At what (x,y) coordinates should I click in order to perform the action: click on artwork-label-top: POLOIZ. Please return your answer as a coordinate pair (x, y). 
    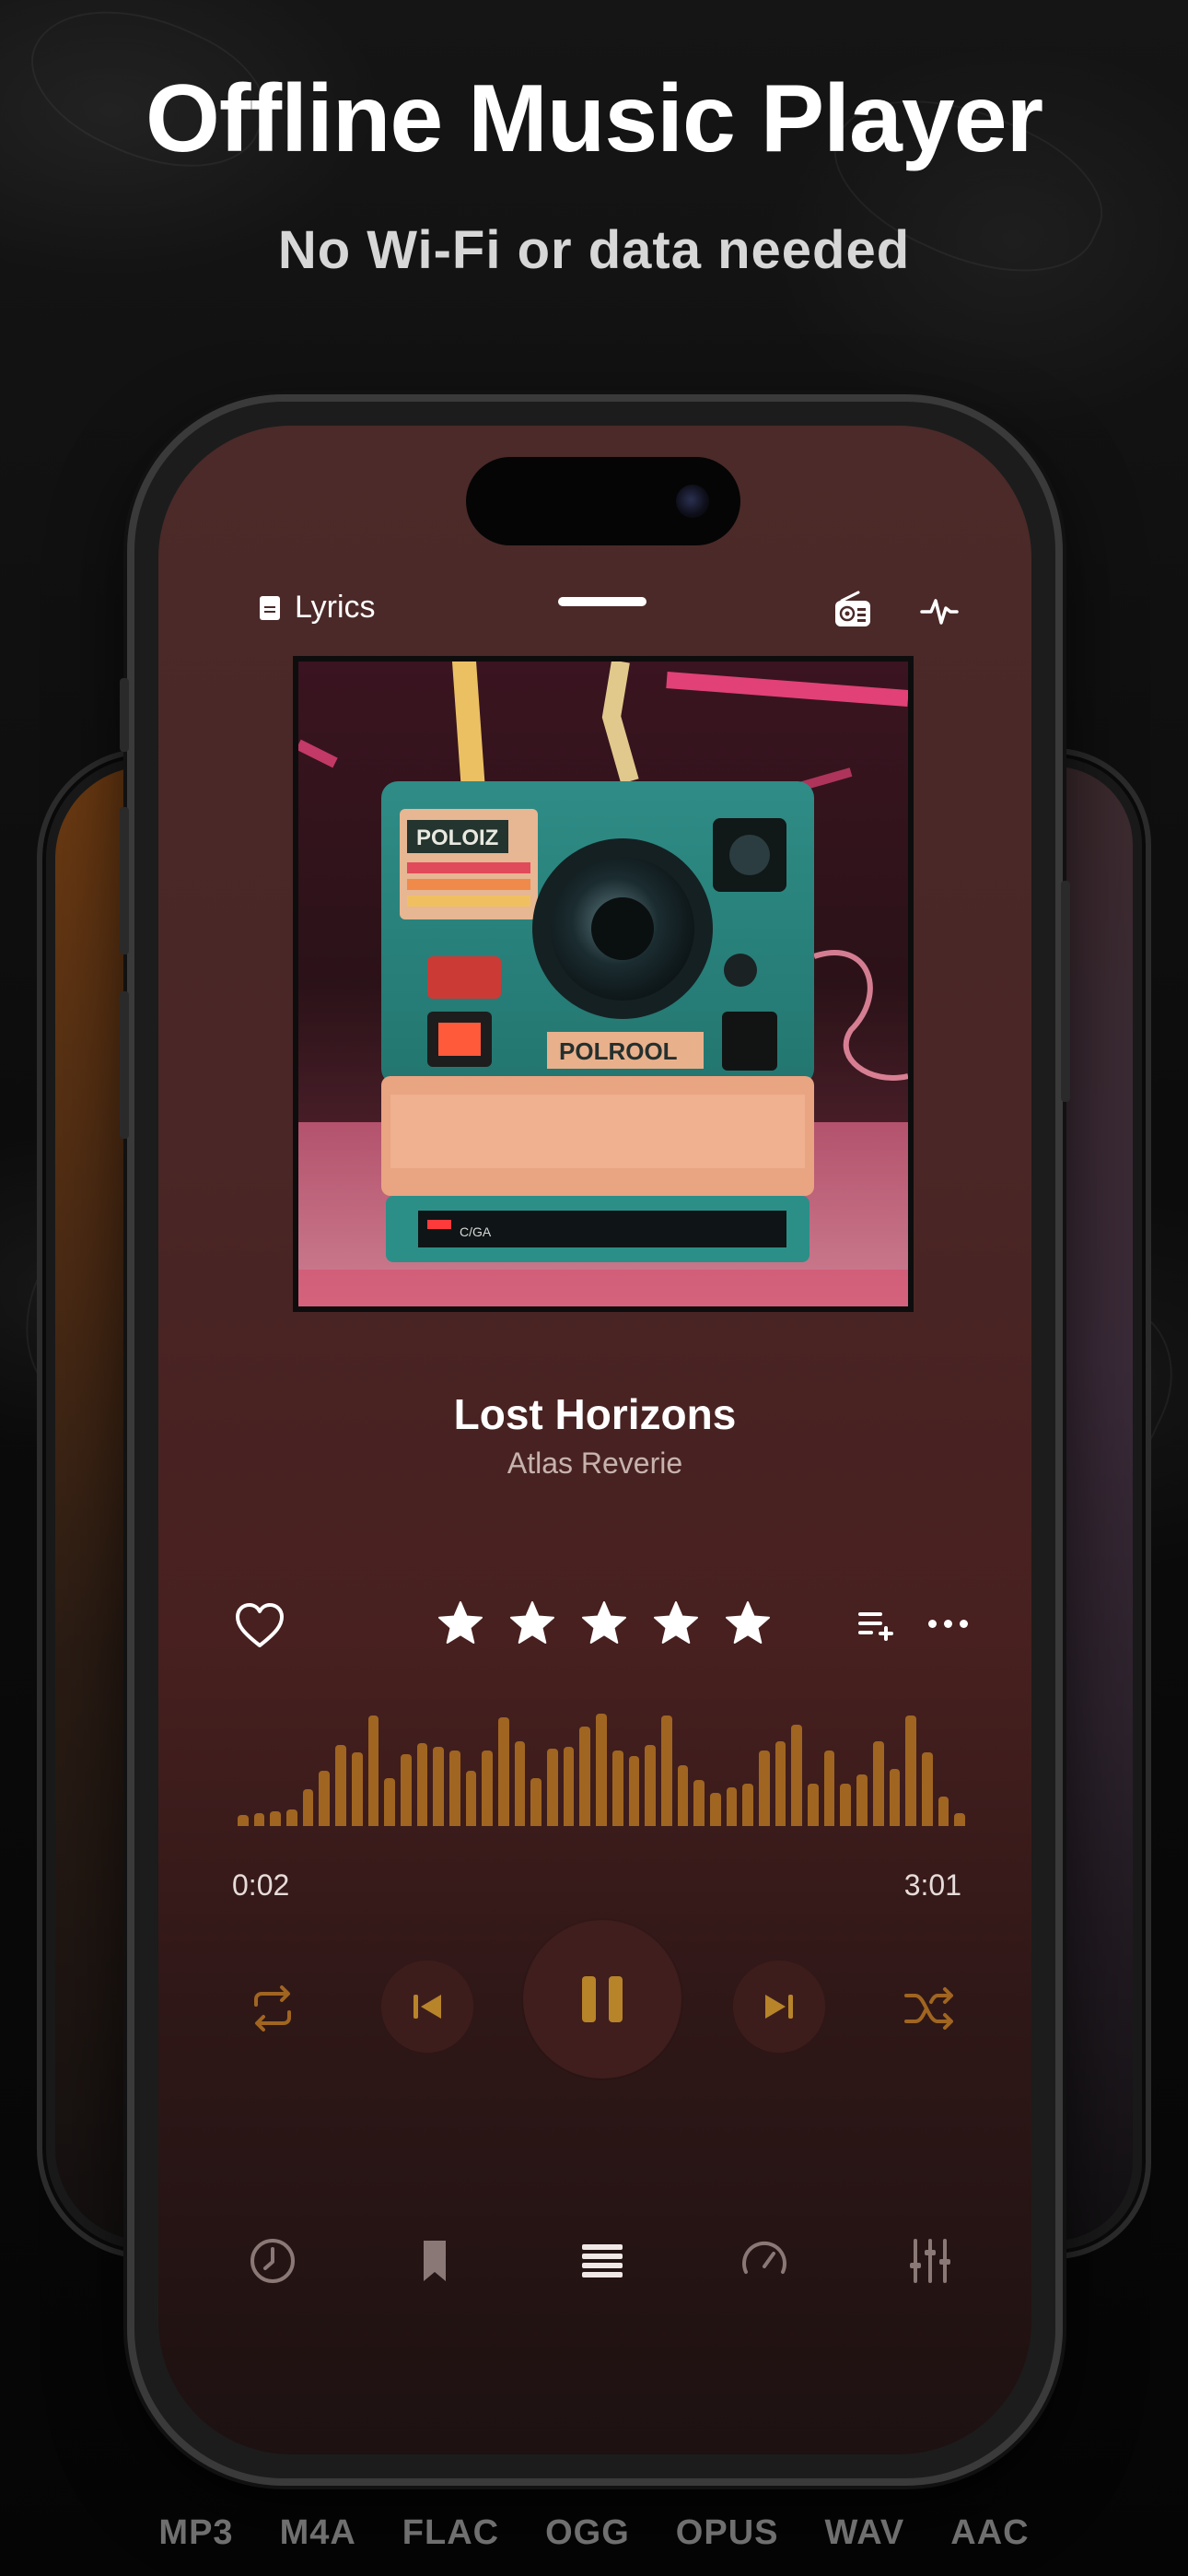
    Looking at the image, I should click on (457, 837).